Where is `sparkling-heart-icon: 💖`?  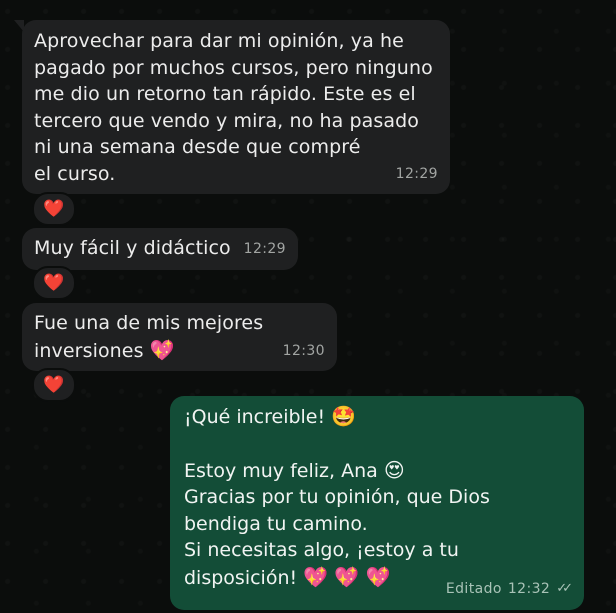
sparkling-heart-icon: 💖 is located at coordinates (162, 349).